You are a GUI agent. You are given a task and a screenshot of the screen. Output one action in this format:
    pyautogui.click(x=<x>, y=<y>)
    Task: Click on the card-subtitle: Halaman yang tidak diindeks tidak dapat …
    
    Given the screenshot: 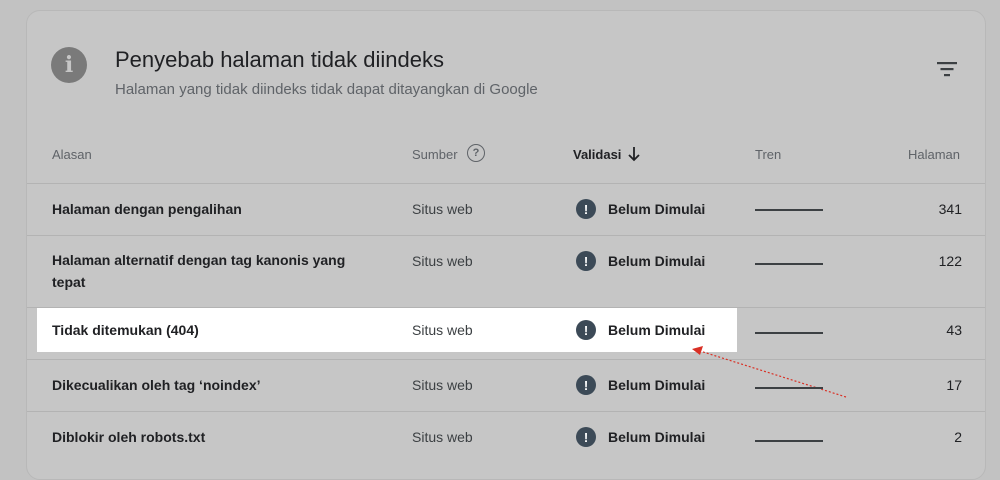 What is the action you would take?
    pyautogui.click(x=326, y=89)
    